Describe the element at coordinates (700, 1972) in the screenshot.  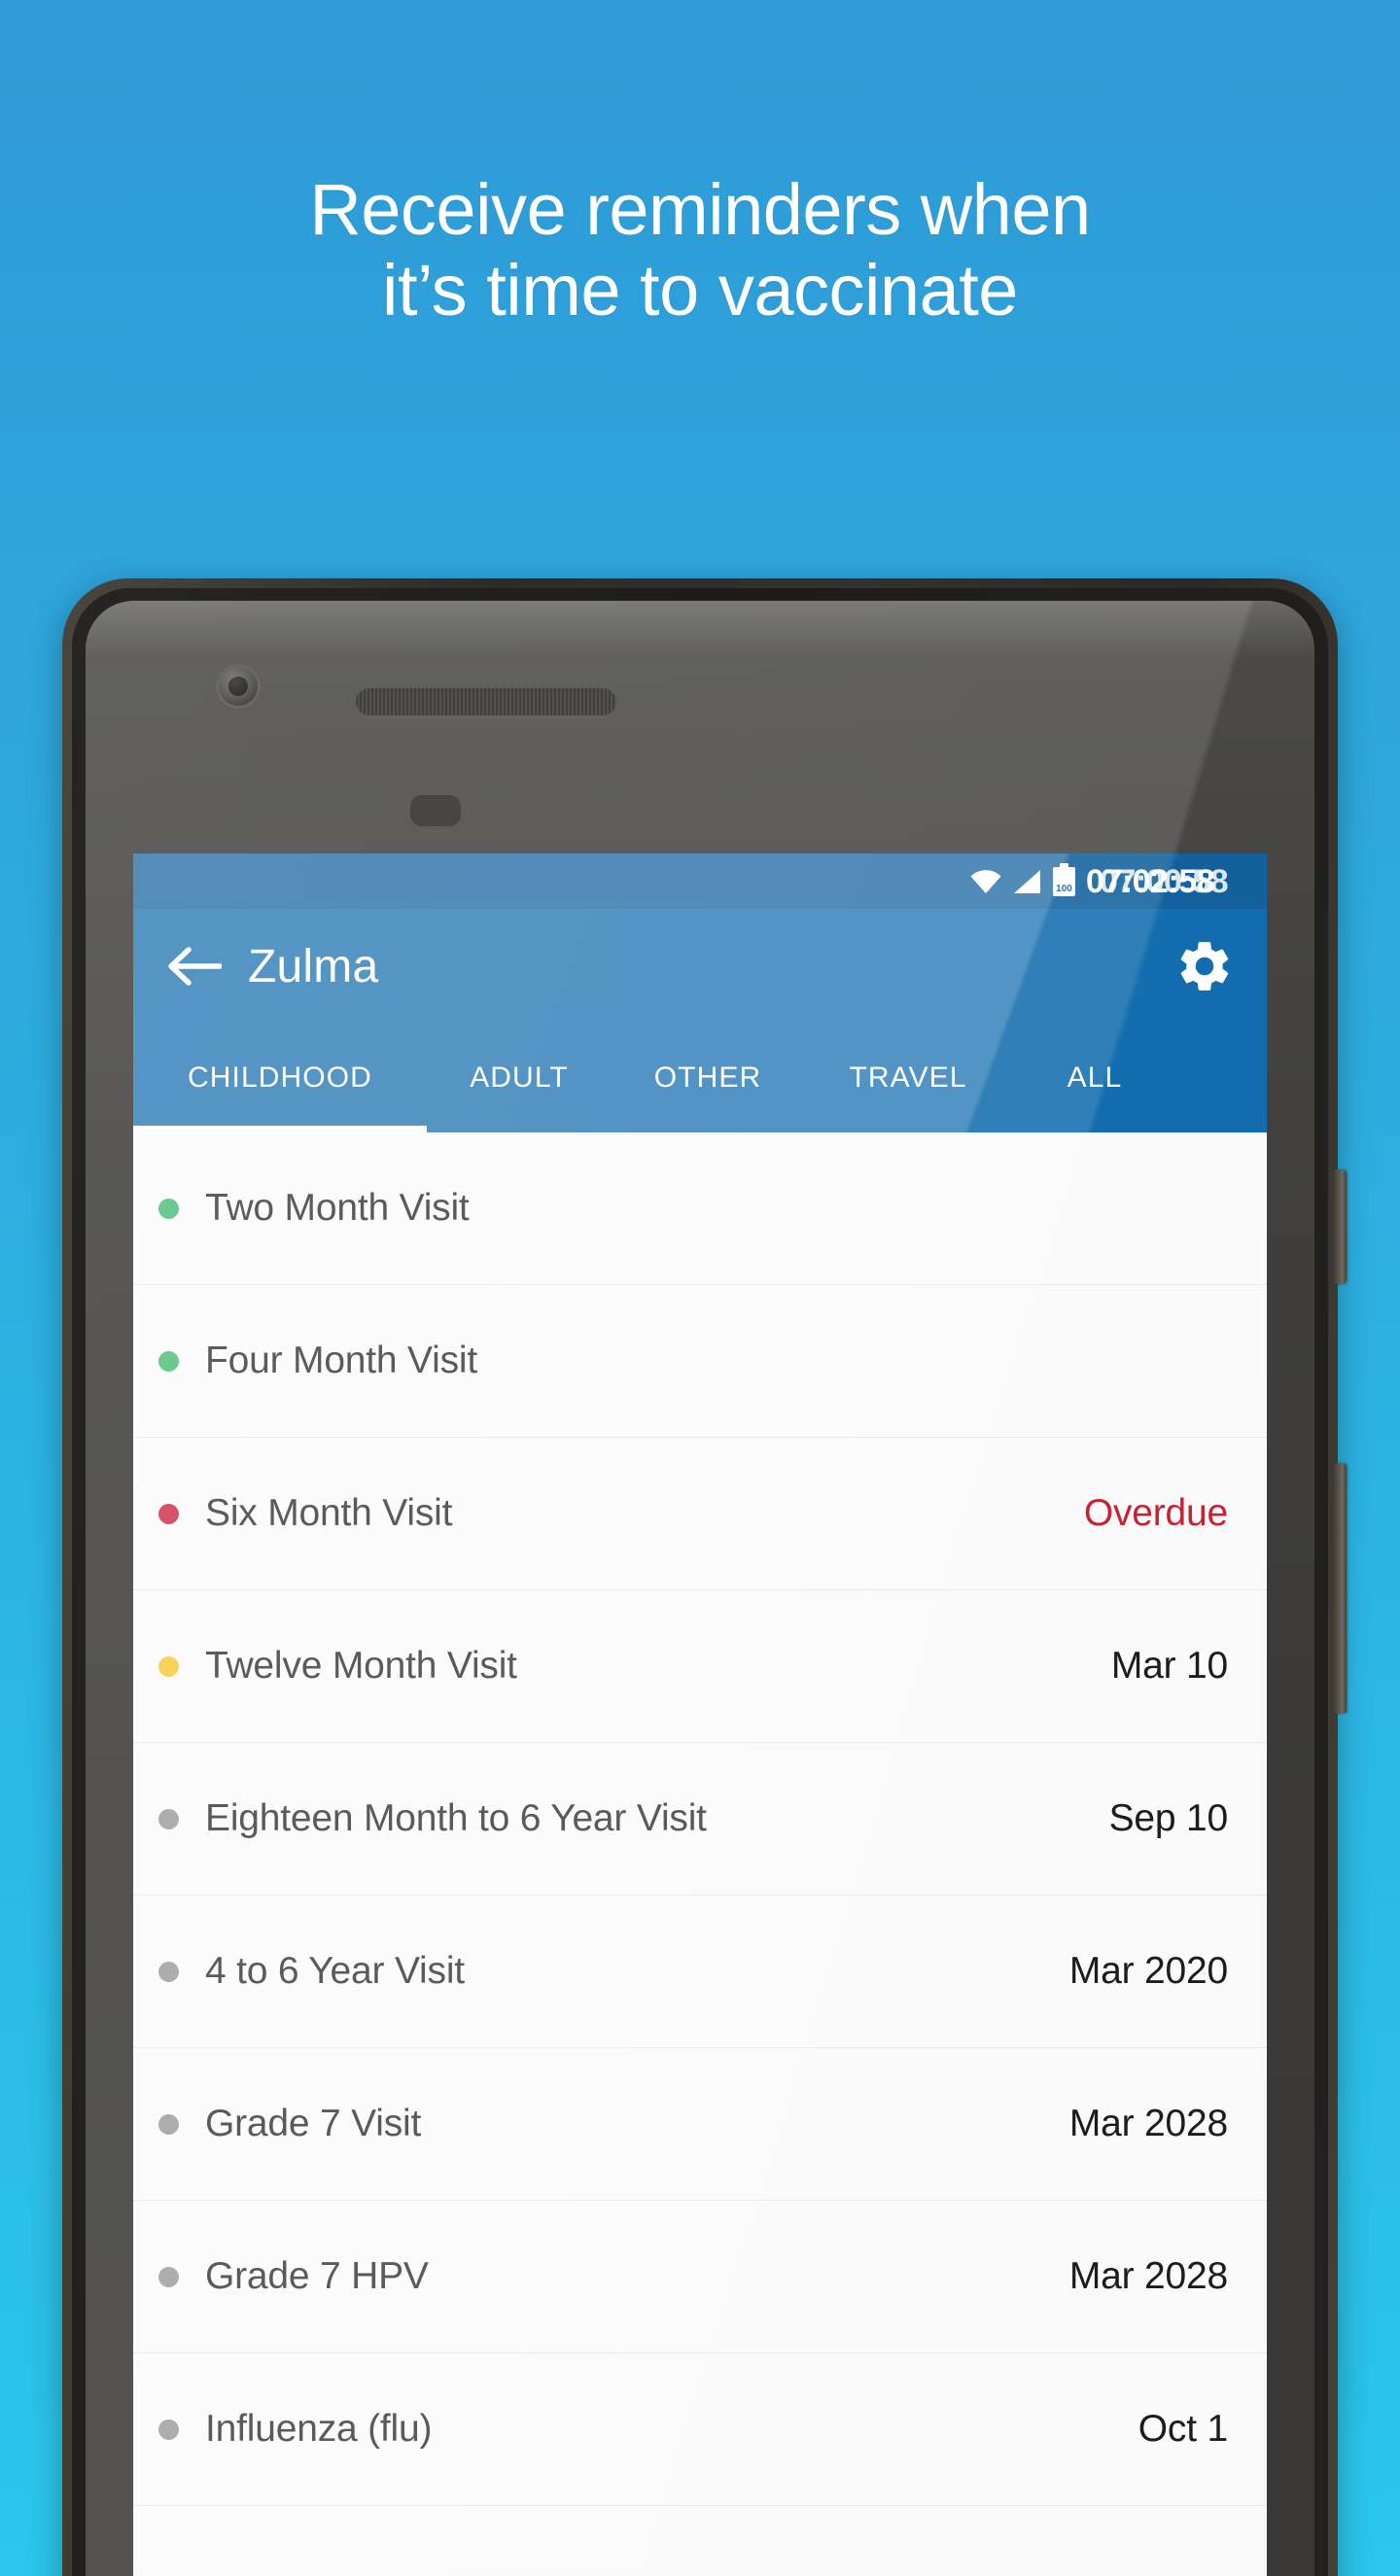
I see `table-row: 4 to 6 Year Visit Mar 2020` at that location.